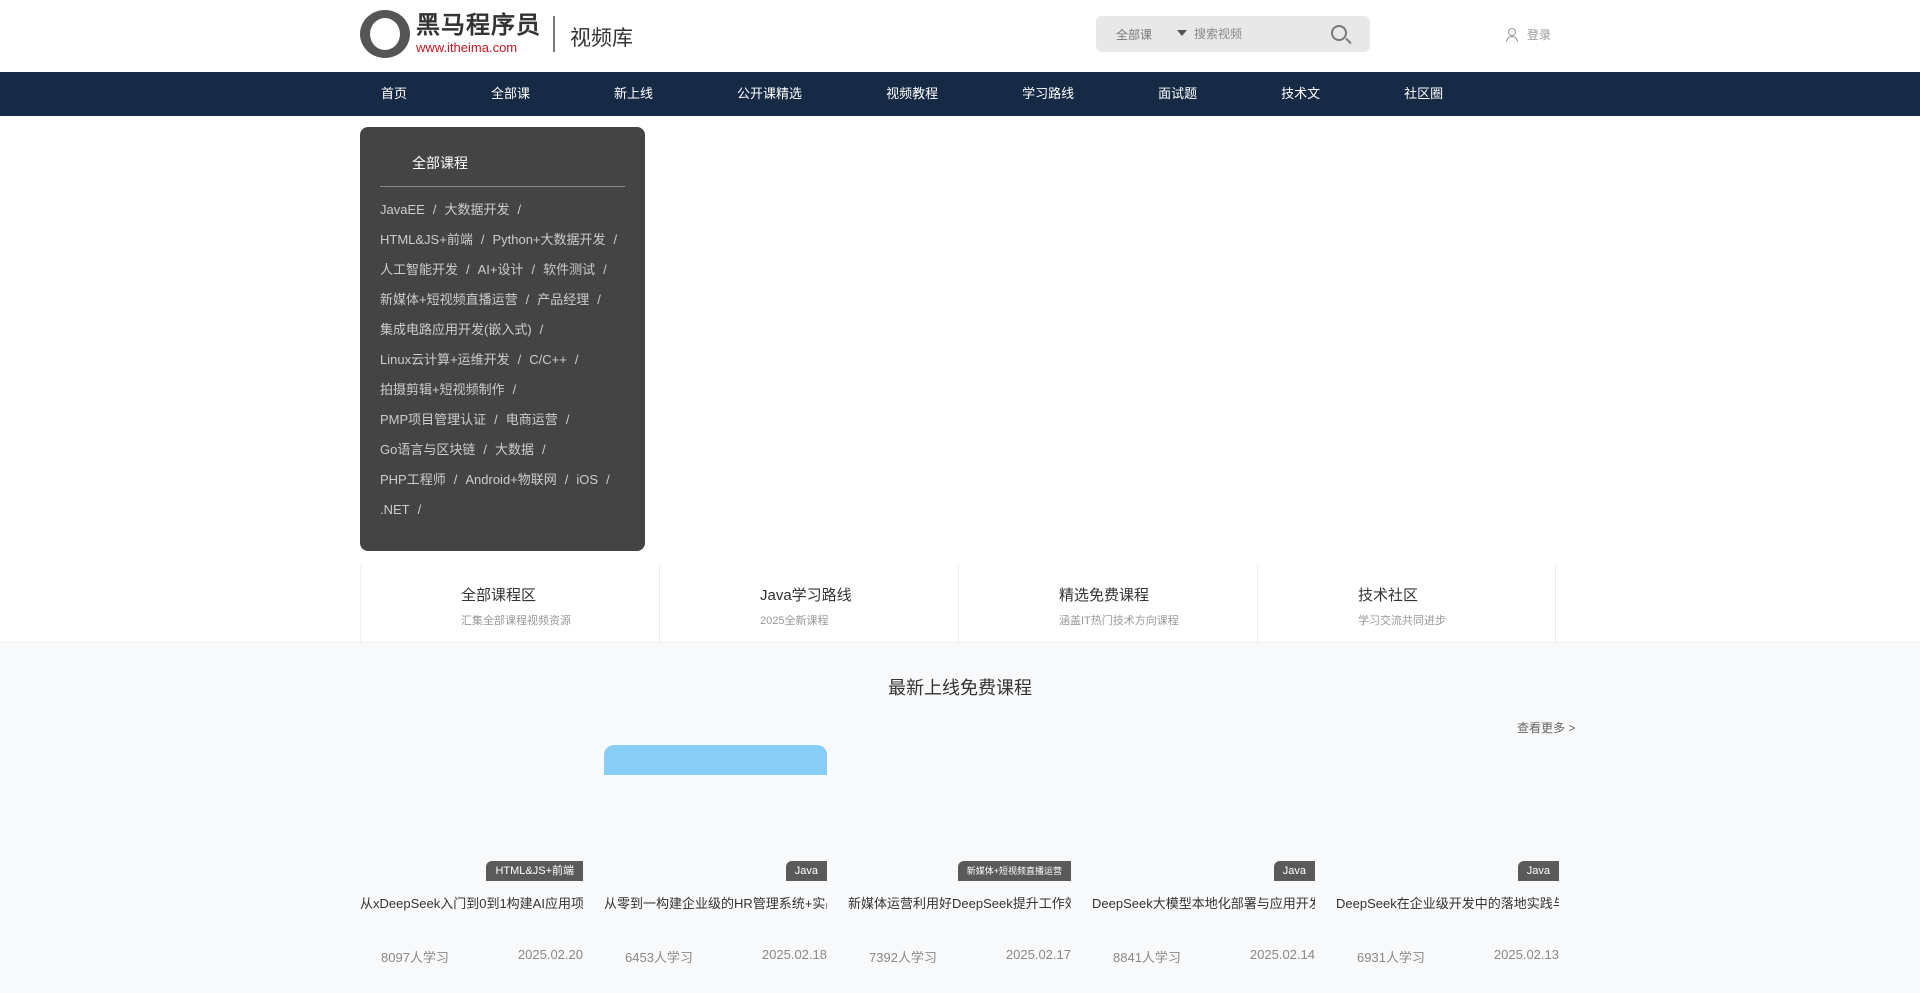 The width and height of the screenshot is (1920, 993). What do you see at coordinates (794, 621) in the screenshot?
I see `feature-subtitle: 2025全新课程` at bounding box center [794, 621].